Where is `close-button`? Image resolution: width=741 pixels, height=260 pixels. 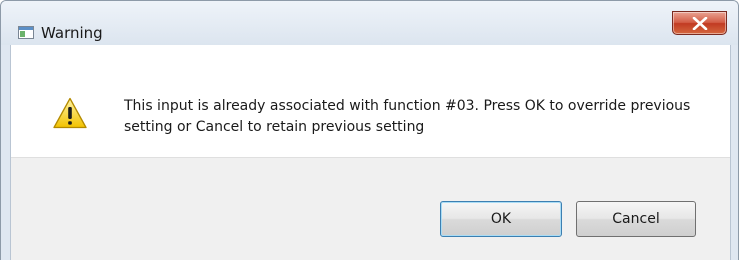 close-button is located at coordinates (699, 23).